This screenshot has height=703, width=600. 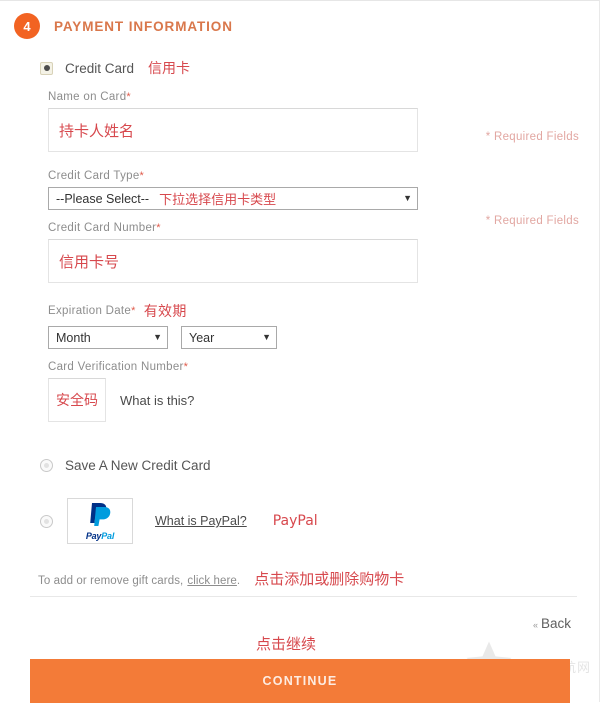 I want to click on annotation-gift-card: 点击添加或删除购物卡, so click(x=329, y=579).